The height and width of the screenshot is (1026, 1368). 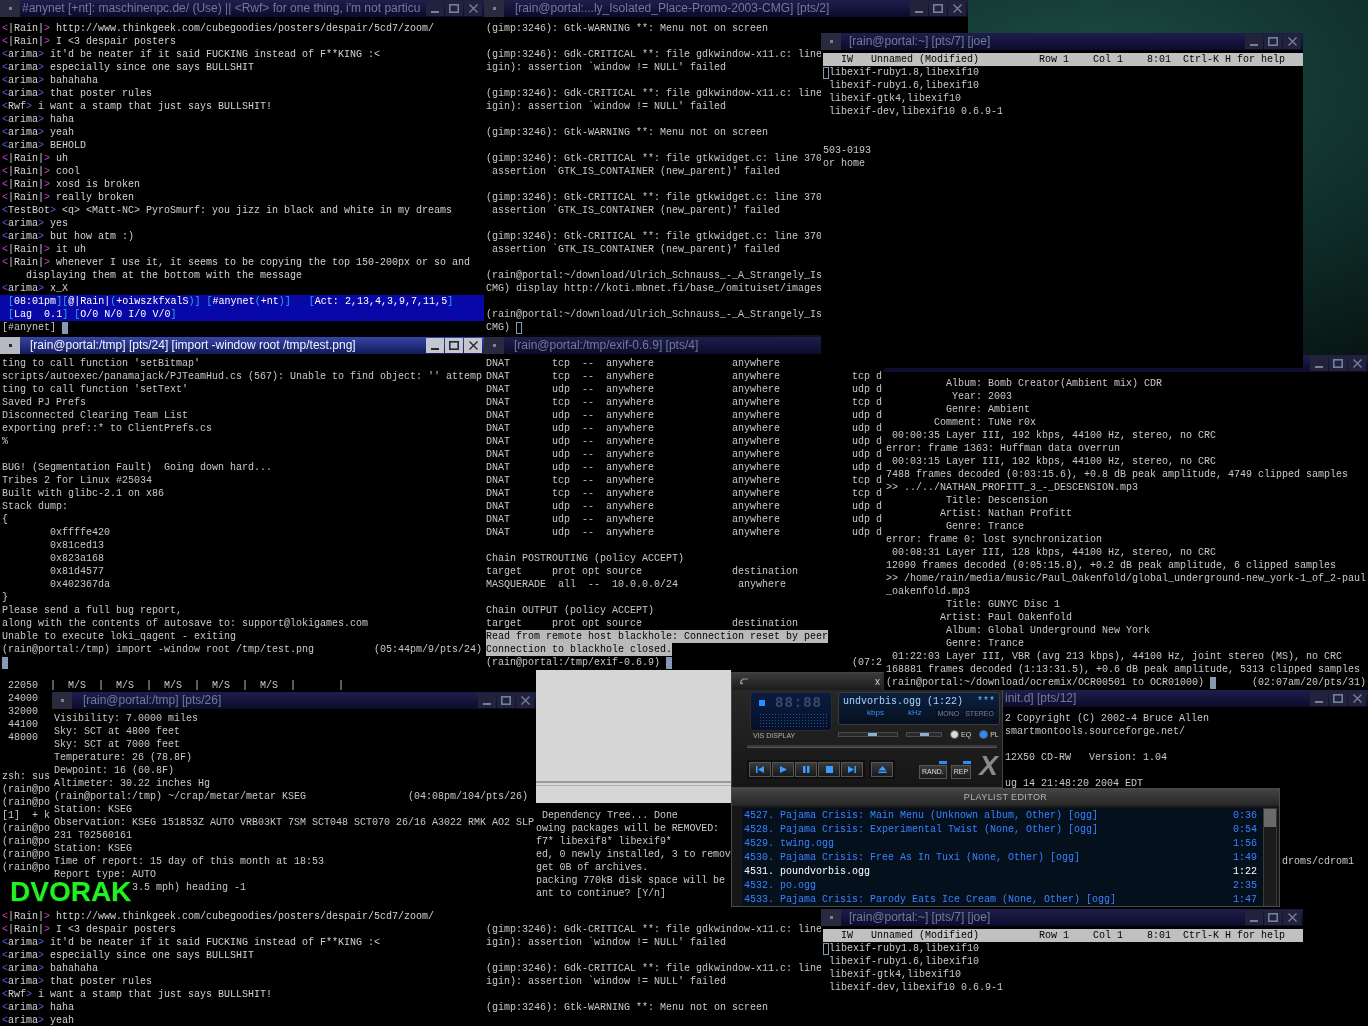 What do you see at coordinates (242, 376) in the screenshot?
I see `terminal-line: scripts/autoexec/panamajack/PJTeamHud.cs (567): Unable to find object: '' attemp` at bounding box center [242, 376].